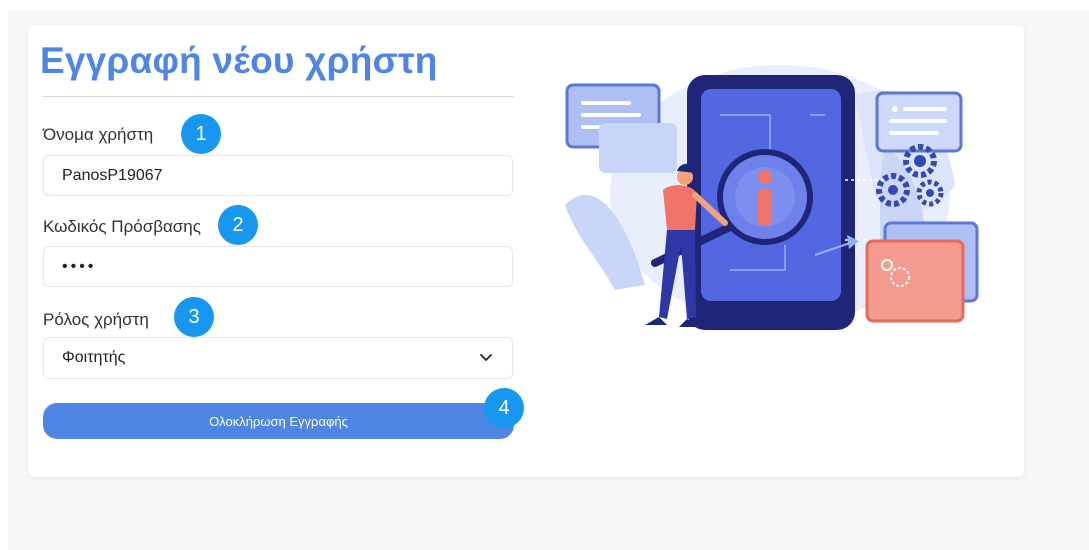  What do you see at coordinates (98, 134) in the screenshot?
I see `username-label: Όνομα χρήστη` at bounding box center [98, 134].